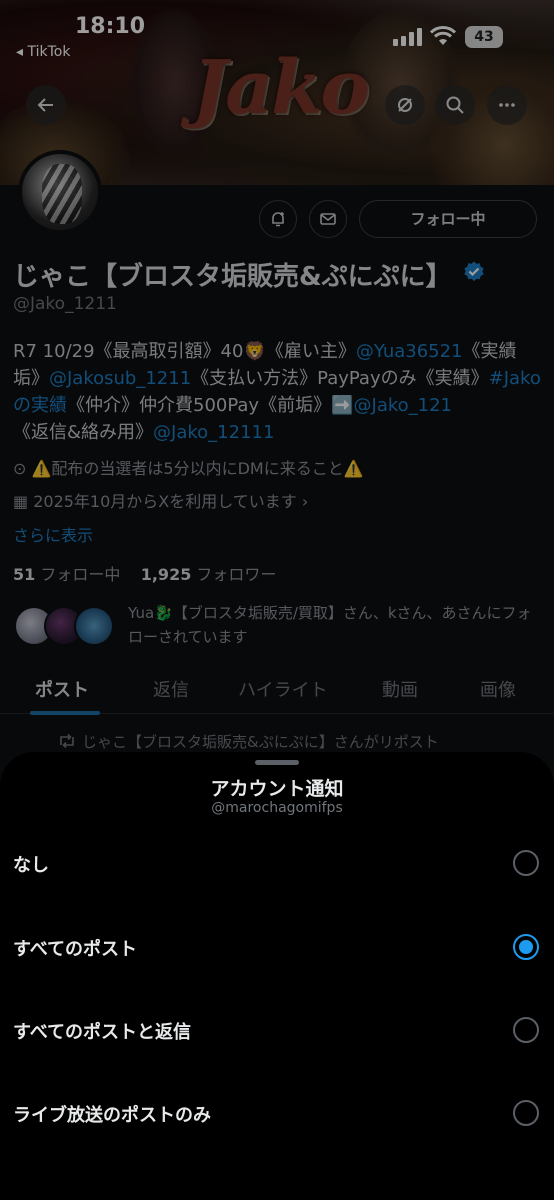  I want to click on option-label: すべてのポスト, so click(75, 949).